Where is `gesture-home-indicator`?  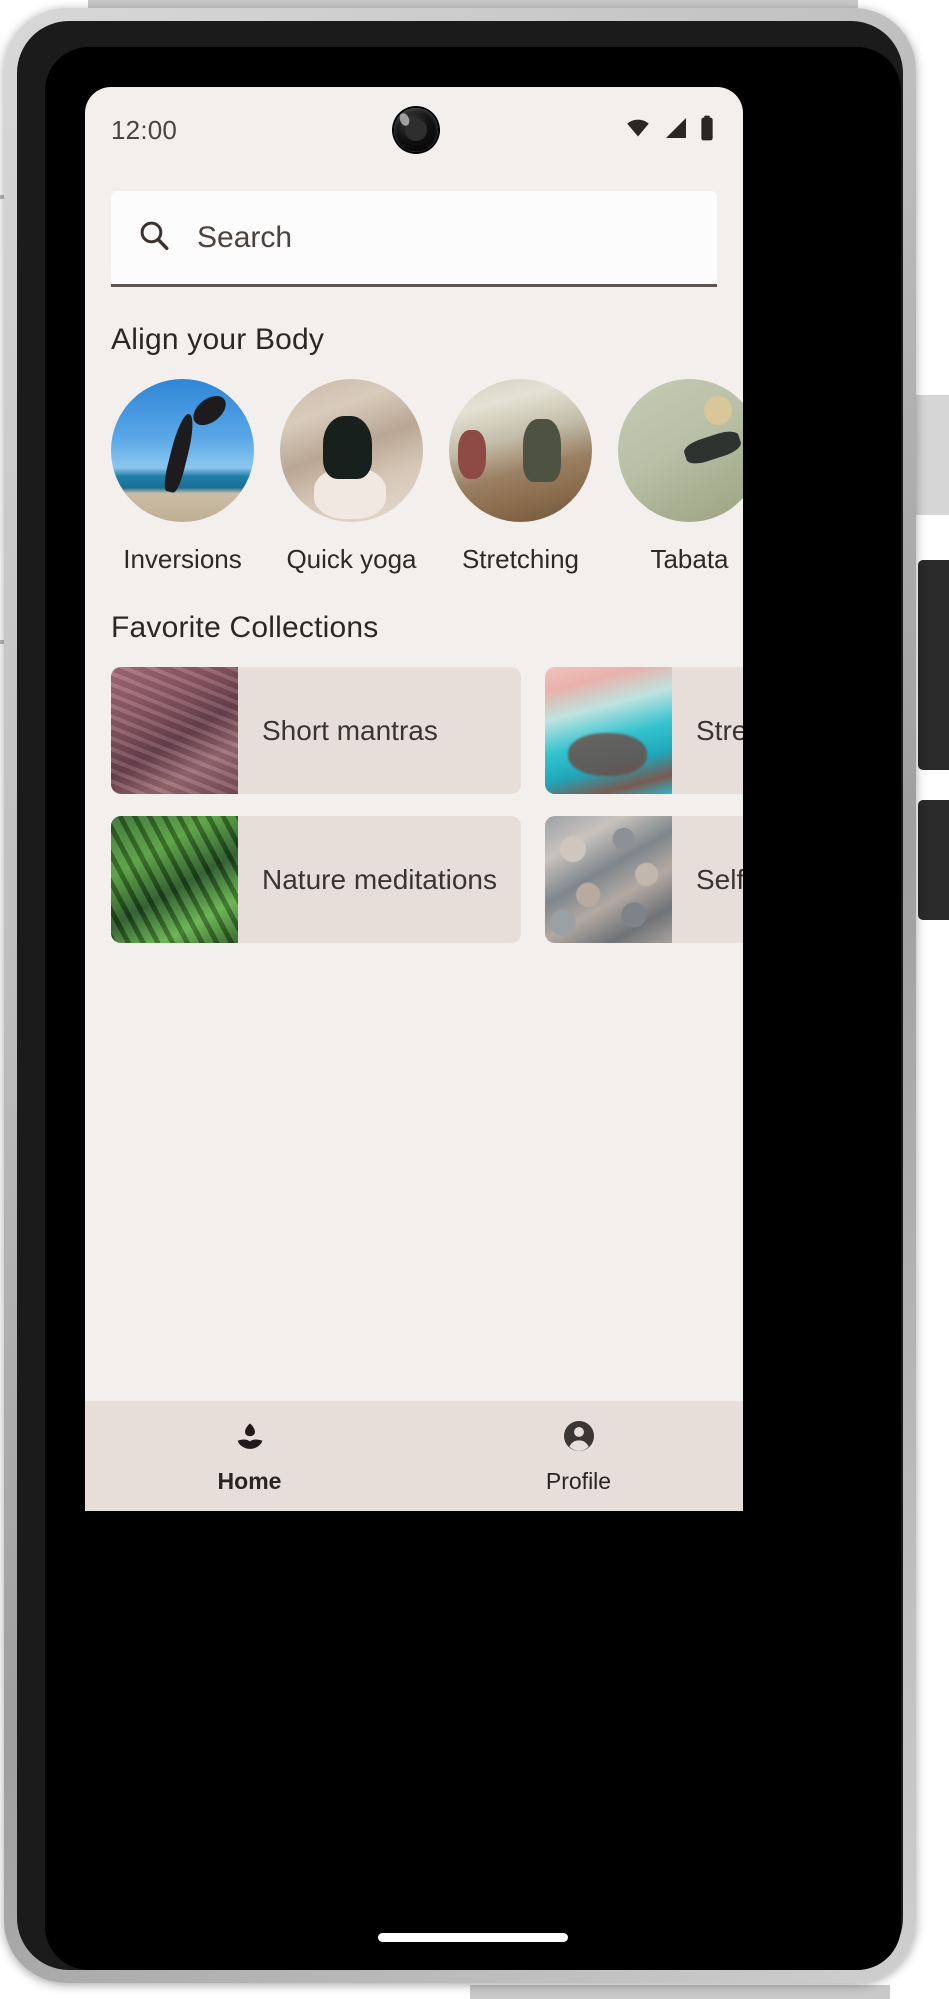 gesture-home-indicator is located at coordinates (473, 1937).